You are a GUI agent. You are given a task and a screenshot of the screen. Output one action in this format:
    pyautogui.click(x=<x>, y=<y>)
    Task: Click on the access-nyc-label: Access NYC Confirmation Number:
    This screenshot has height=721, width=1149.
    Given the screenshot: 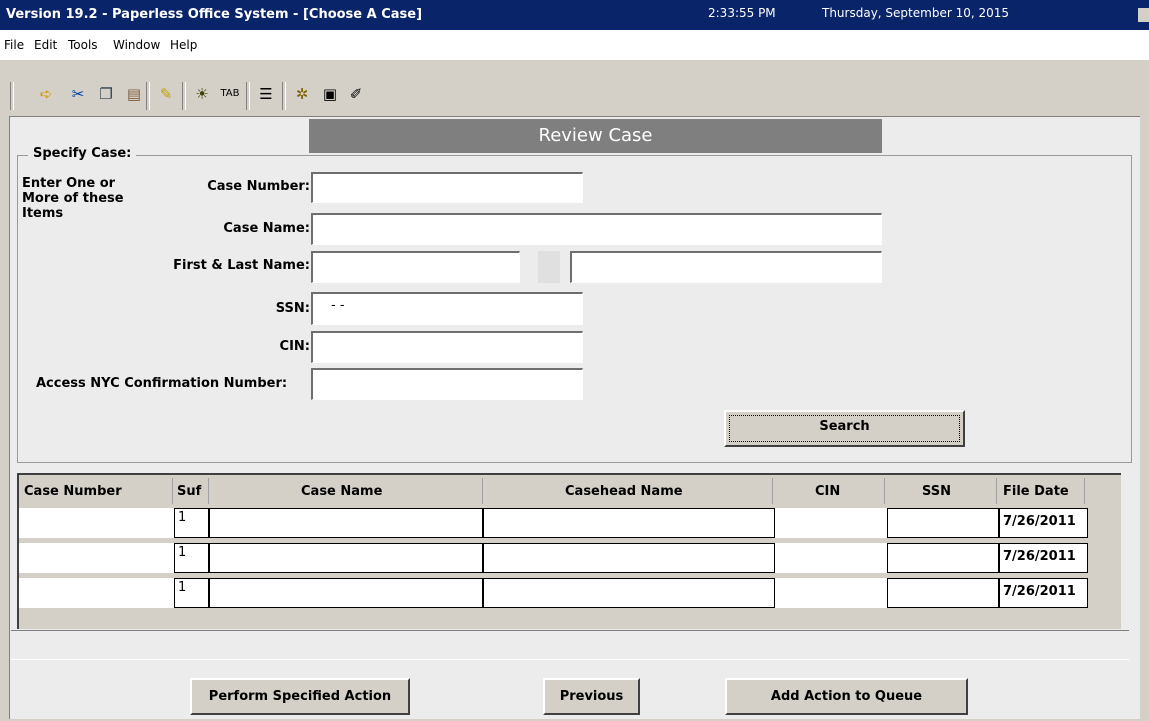 What is the action you would take?
    pyautogui.click(x=162, y=383)
    